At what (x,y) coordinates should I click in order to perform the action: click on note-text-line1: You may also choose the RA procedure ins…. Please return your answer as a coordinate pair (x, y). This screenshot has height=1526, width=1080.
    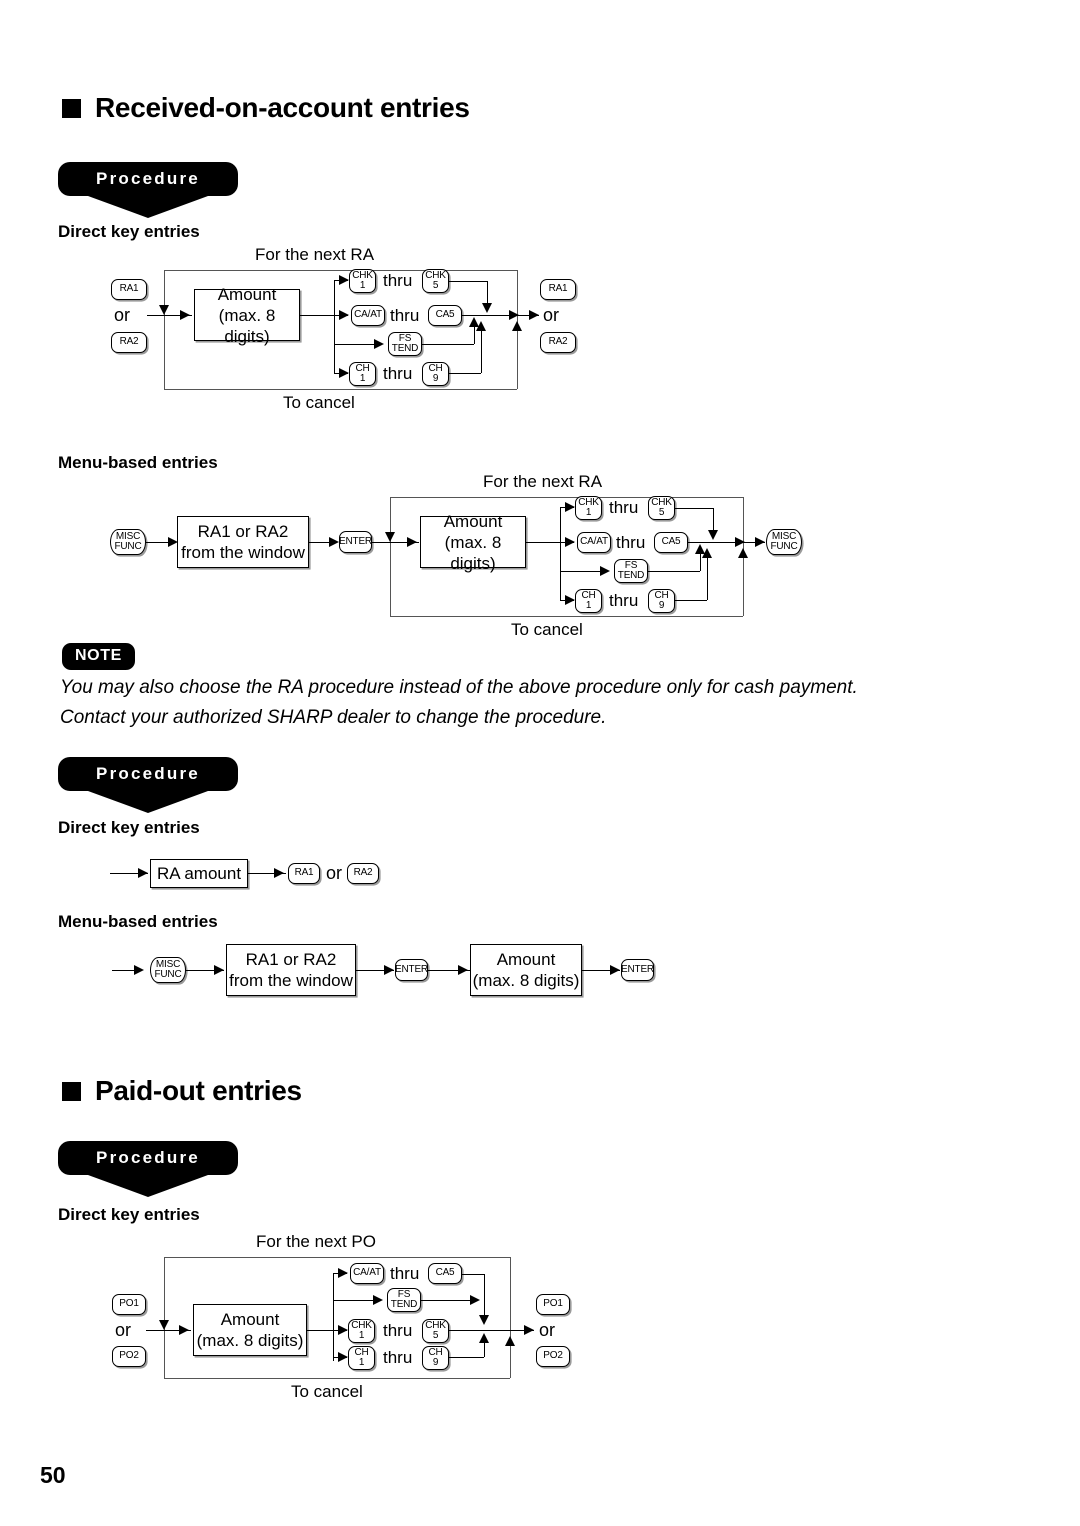
    Looking at the image, I should click on (459, 687).